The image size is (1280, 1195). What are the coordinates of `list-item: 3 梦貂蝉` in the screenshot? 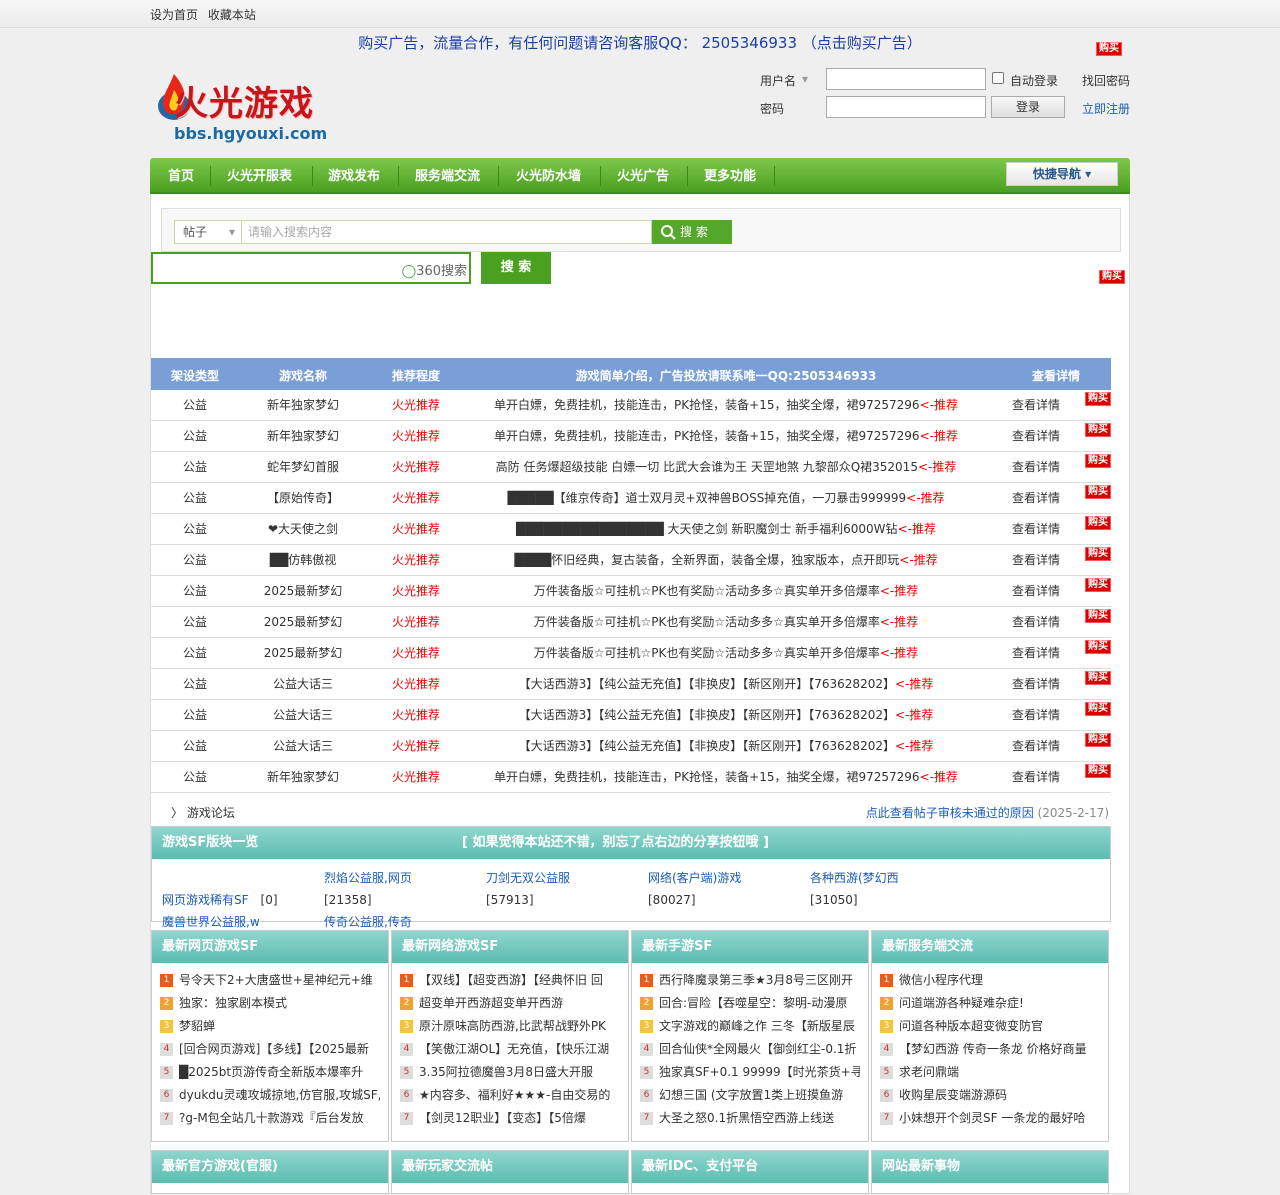 It's located at (270, 1026).